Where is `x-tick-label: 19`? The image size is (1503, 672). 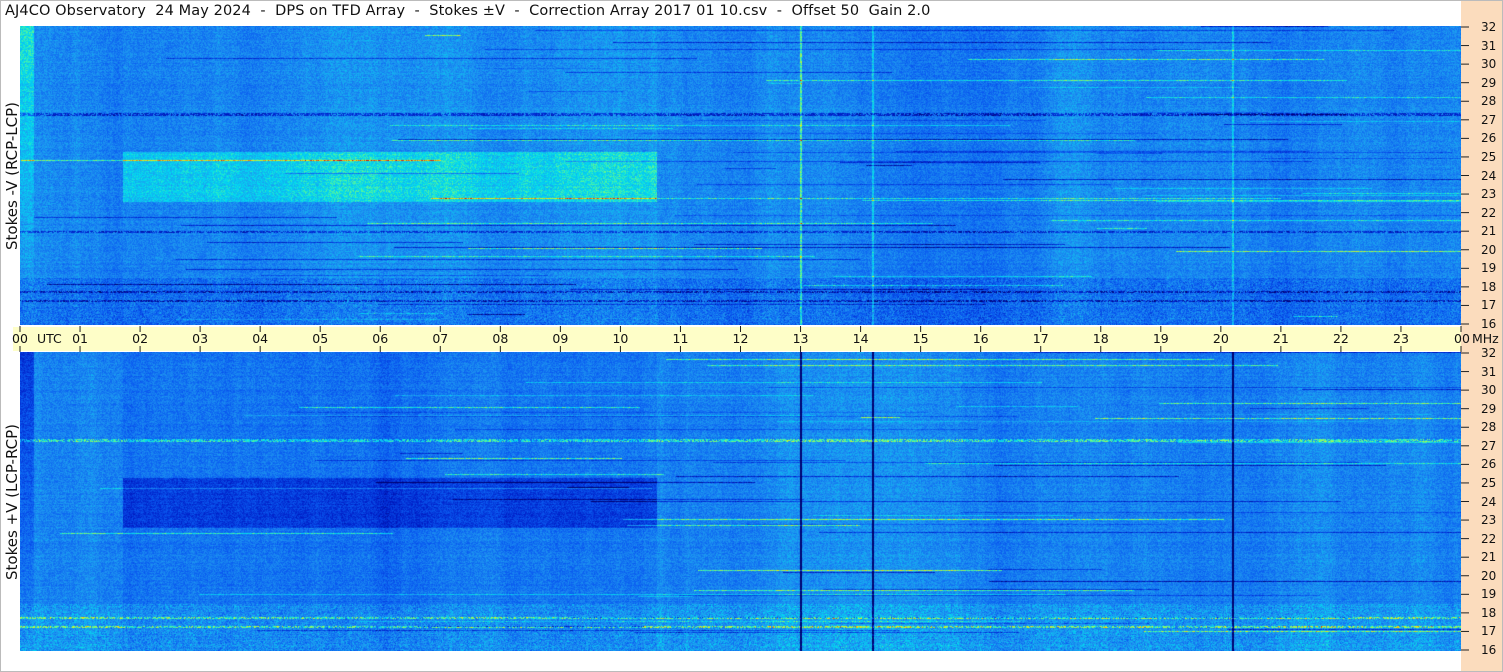 x-tick-label: 19 is located at coordinates (1160, 338).